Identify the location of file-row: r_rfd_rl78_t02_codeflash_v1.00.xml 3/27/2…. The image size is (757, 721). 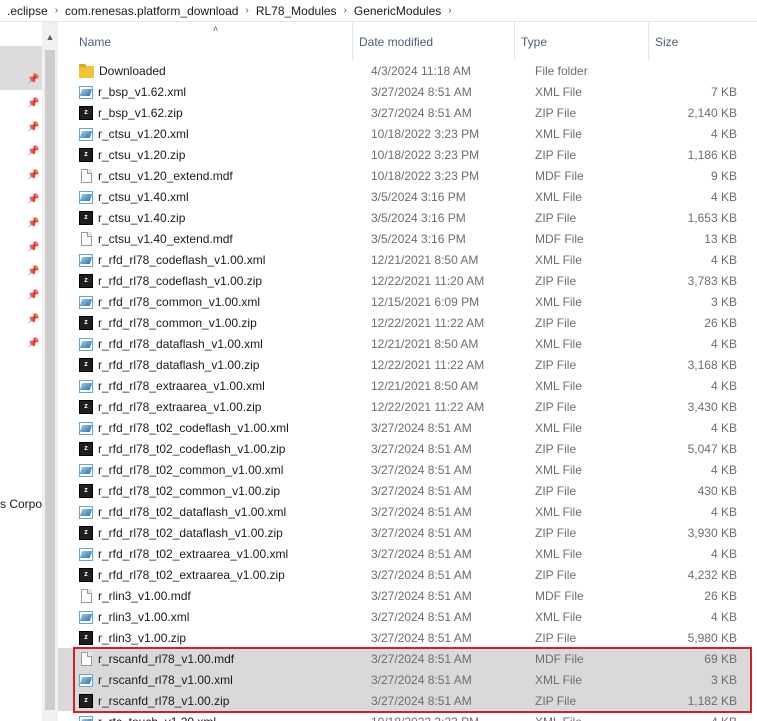
(407, 427).